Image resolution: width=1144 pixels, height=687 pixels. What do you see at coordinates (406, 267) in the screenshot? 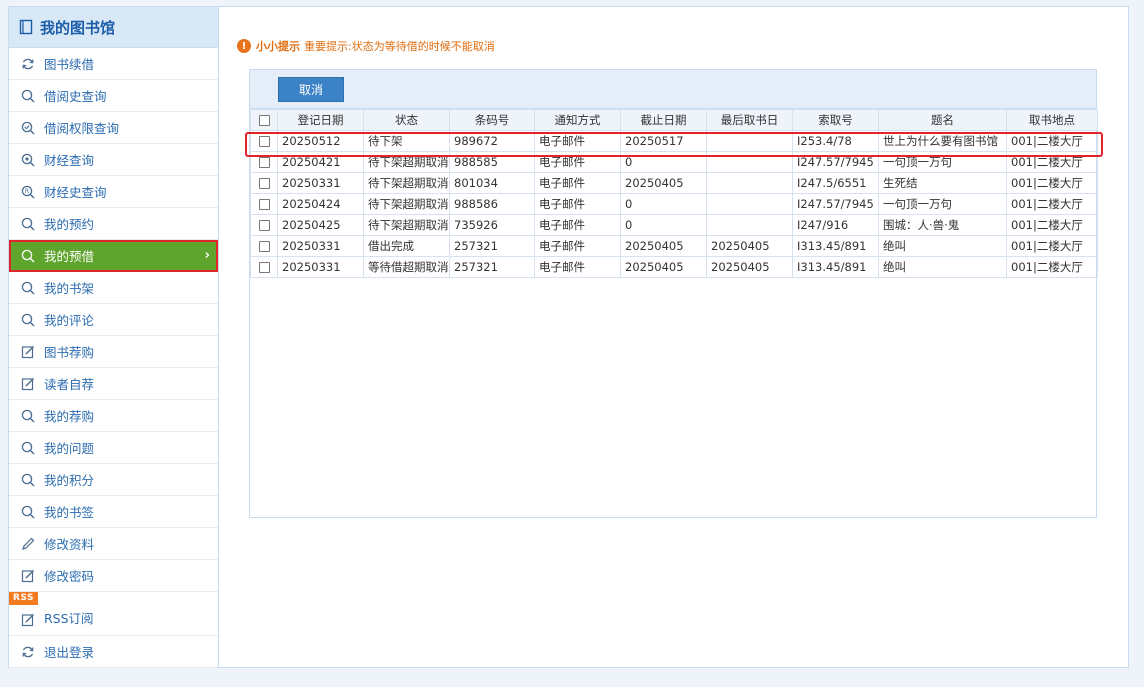
I see `table-cell: 等待借超期取消` at bounding box center [406, 267].